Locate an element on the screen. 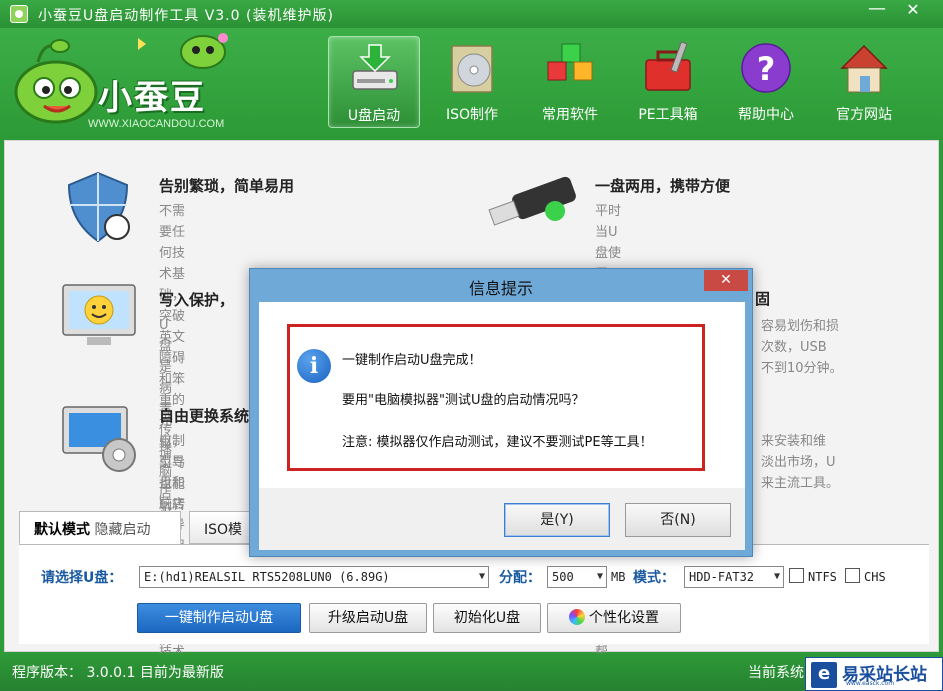  usb-drive-icon is located at coordinates (375, 67).